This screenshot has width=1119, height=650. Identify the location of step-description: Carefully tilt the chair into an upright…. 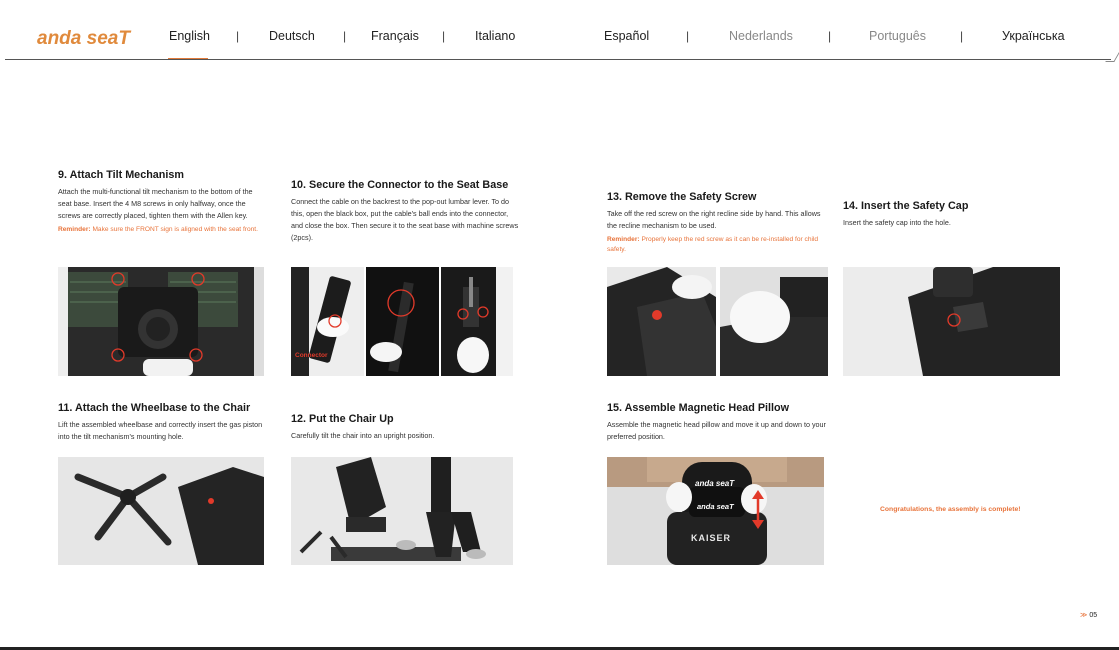
(363, 435).